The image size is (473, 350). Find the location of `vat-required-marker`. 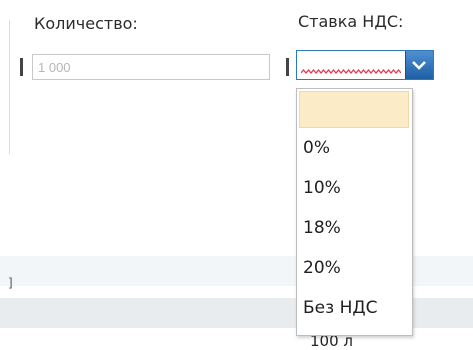

vat-required-marker is located at coordinates (287, 67).